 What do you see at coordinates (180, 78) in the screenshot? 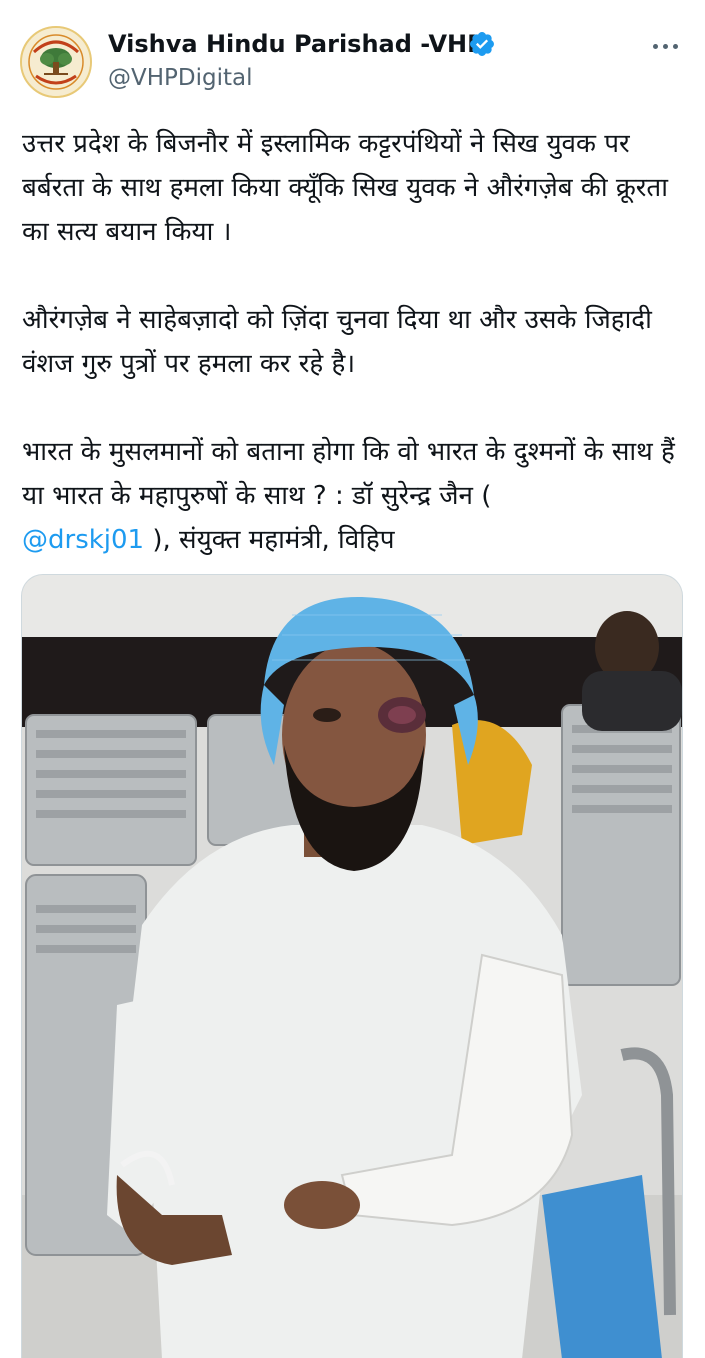
I see `author-handle: @VHPDigital` at bounding box center [180, 78].